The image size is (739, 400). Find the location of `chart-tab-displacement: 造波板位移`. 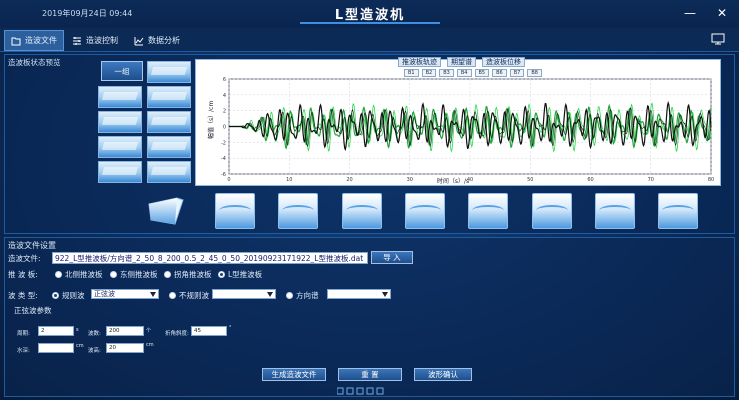

chart-tab-displacement: 造波板位移 is located at coordinates (503, 62).